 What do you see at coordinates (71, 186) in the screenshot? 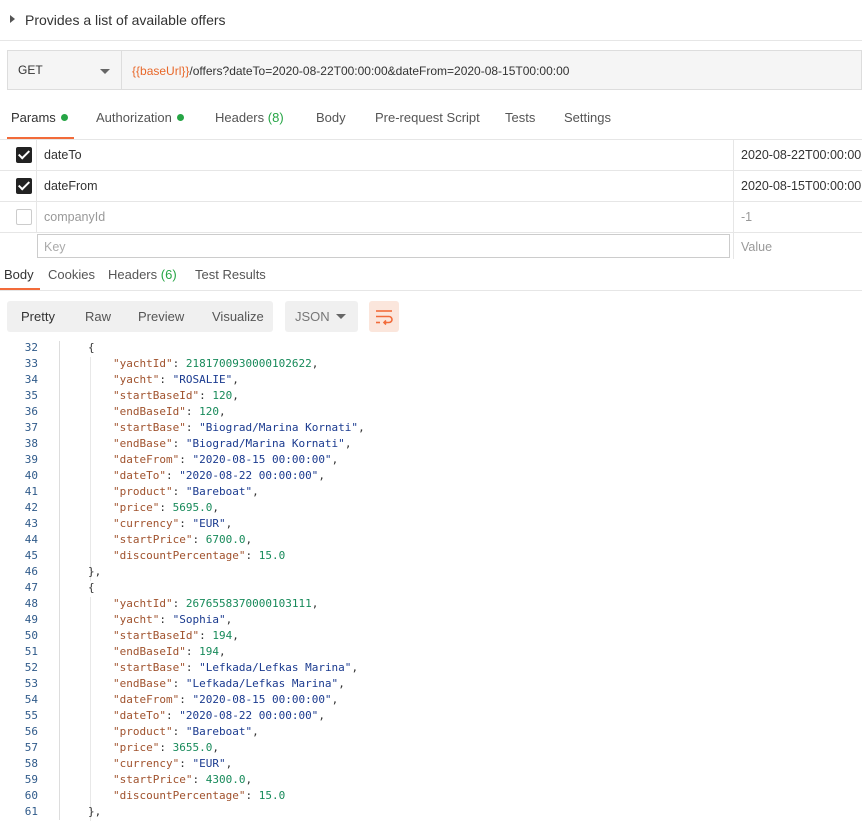
I see `param-key: dateFrom` at bounding box center [71, 186].